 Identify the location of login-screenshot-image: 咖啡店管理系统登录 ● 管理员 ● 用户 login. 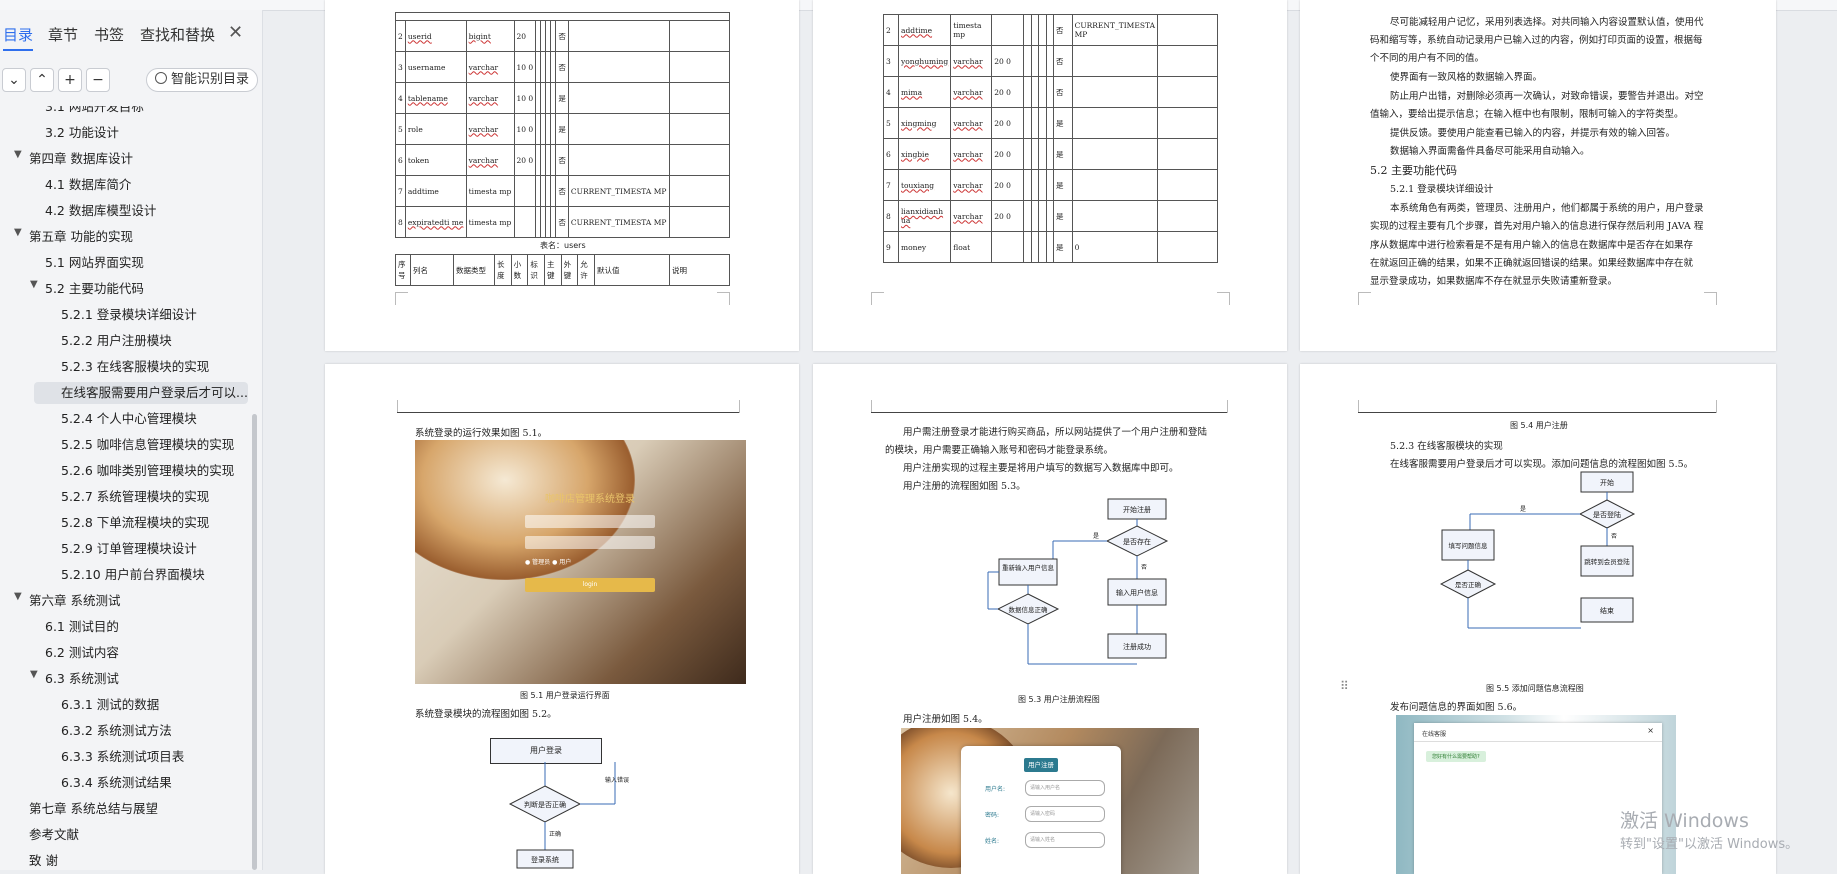
(580, 562).